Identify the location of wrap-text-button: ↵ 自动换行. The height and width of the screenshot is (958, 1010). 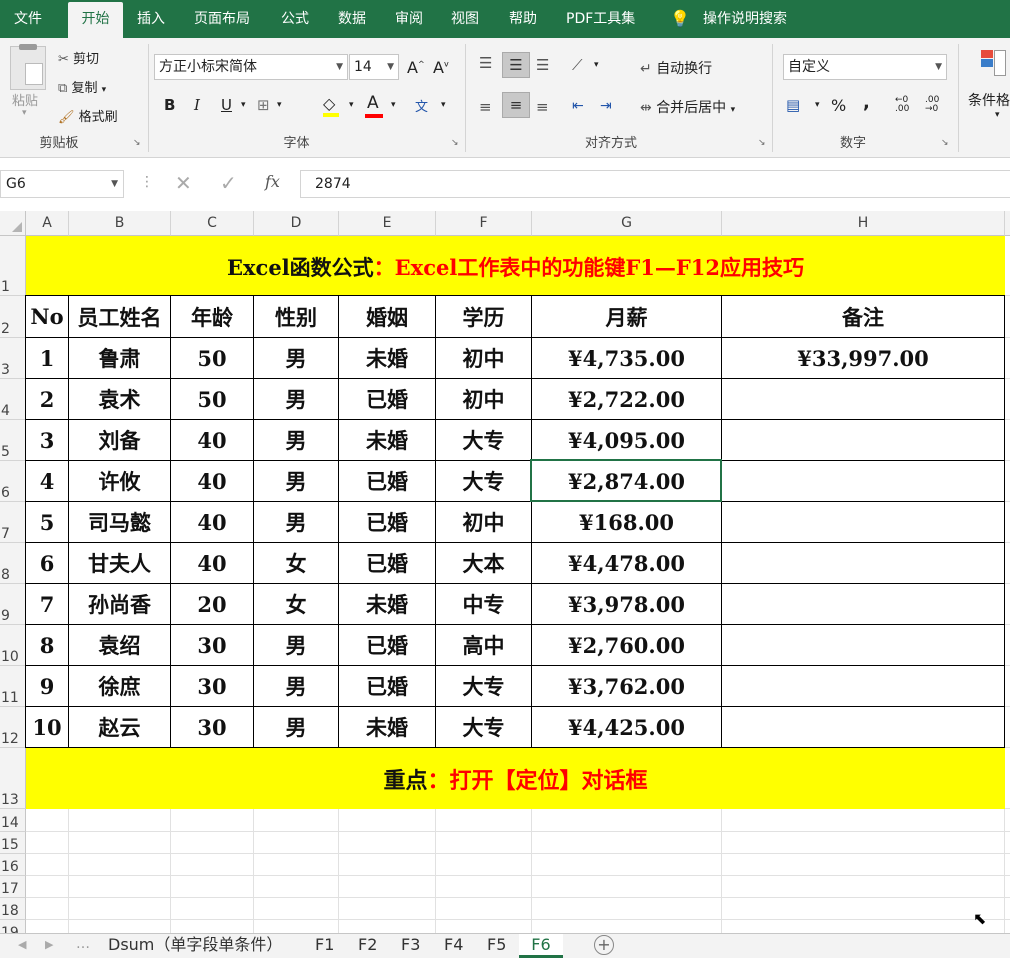
(676, 68).